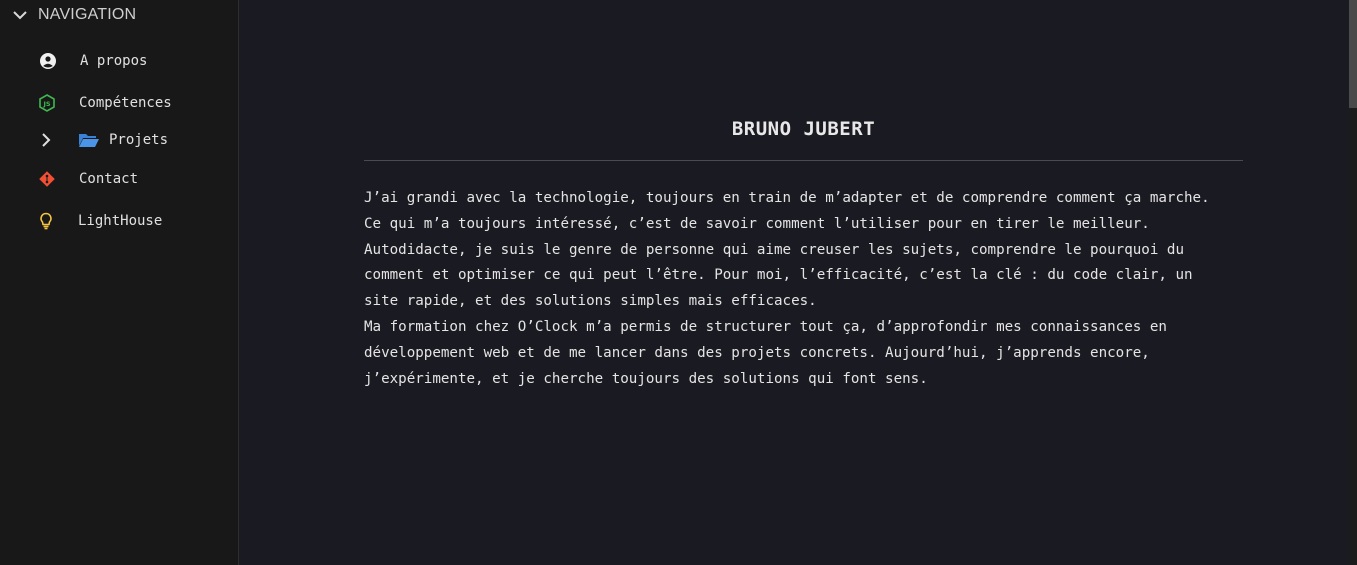 This screenshot has width=1357, height=565. What do you see at coordinates (1353, 282) in the screenshot?
I see `vertical-scrollbar` at bounding box center [1353, 282].